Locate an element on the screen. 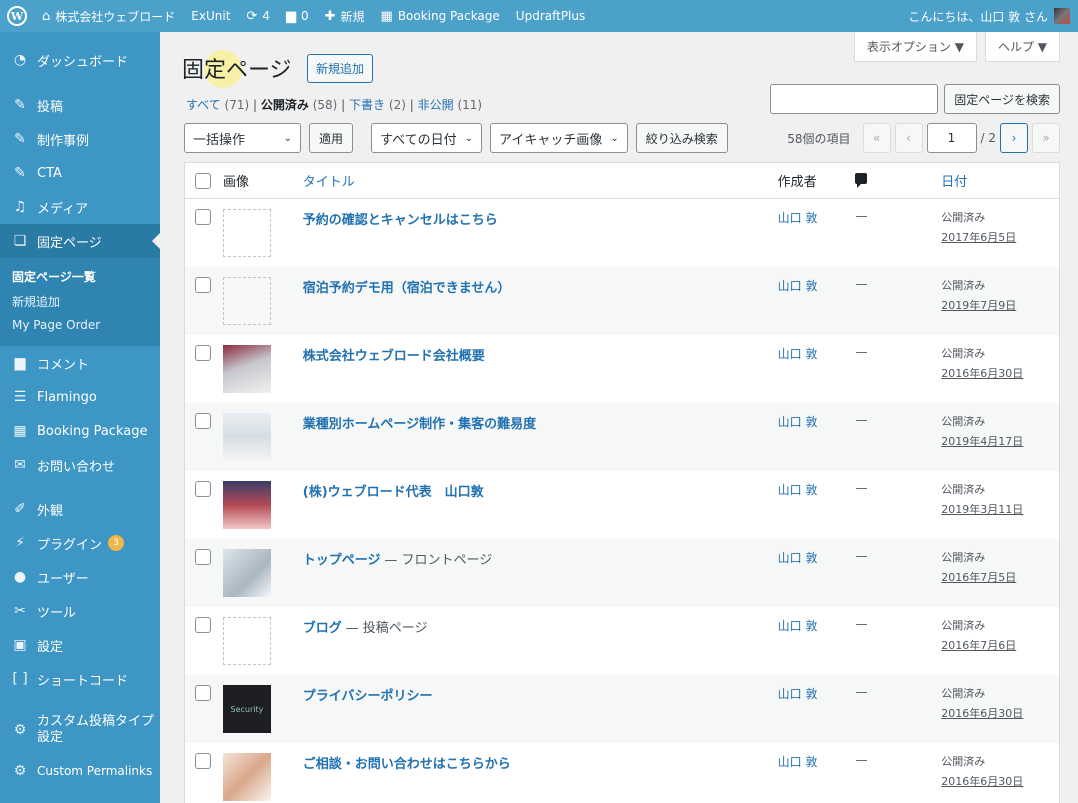 This screenshot has height=803, width=1078. search-pages-button: 固定ページを検索 is located at coordinates (1002, 99).